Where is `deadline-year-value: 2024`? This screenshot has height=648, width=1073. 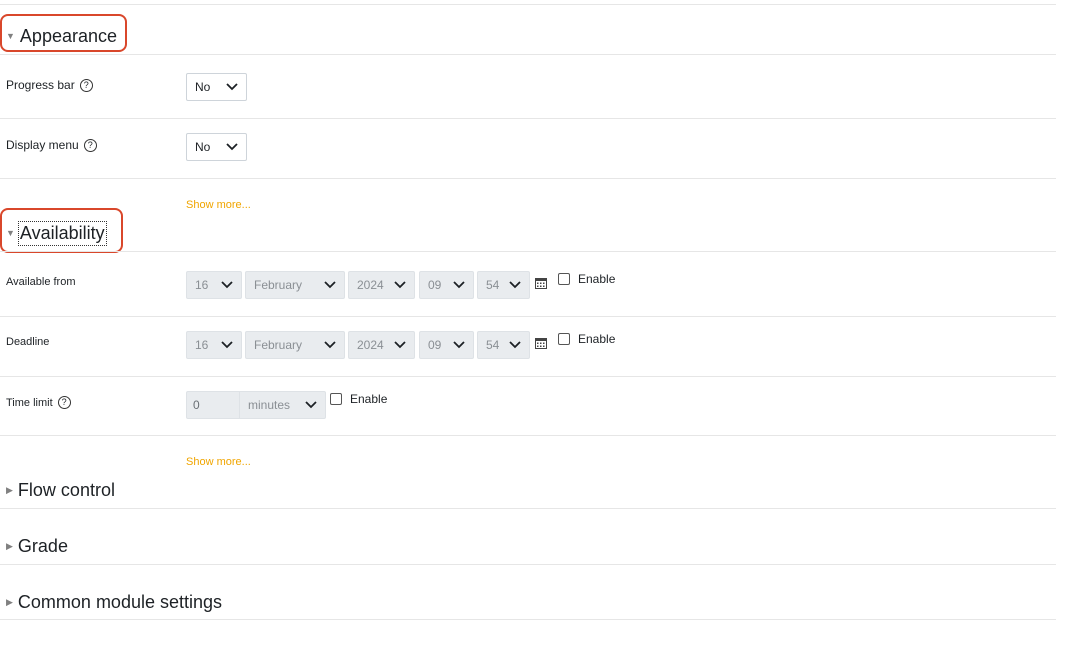 deadline-year-value: 2024 is located at coordinates (370, 345).